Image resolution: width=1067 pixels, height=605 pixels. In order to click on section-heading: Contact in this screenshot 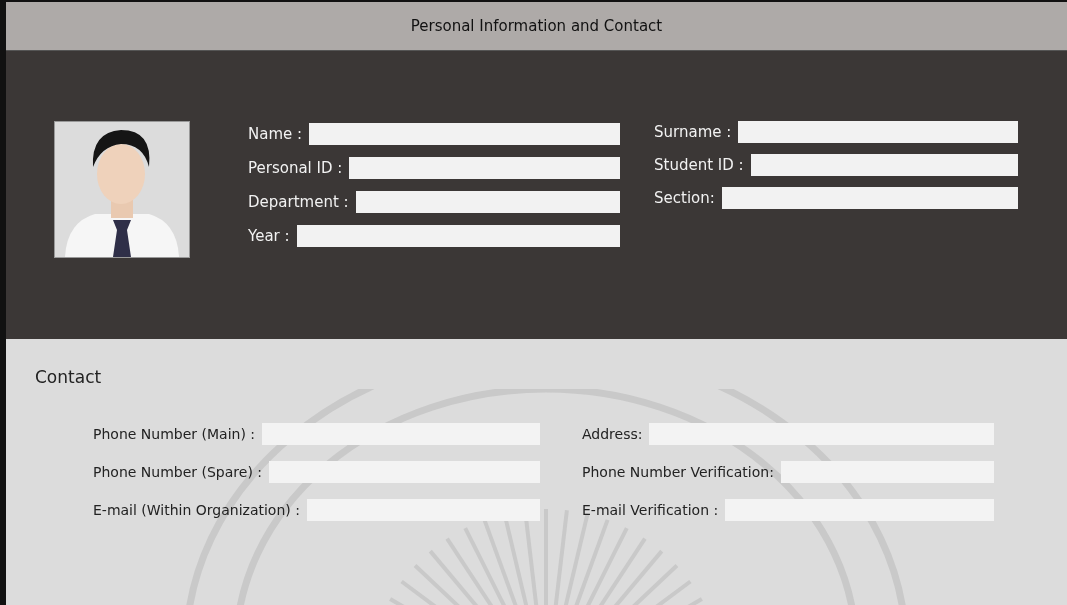, I will do `click(68, 377)`.